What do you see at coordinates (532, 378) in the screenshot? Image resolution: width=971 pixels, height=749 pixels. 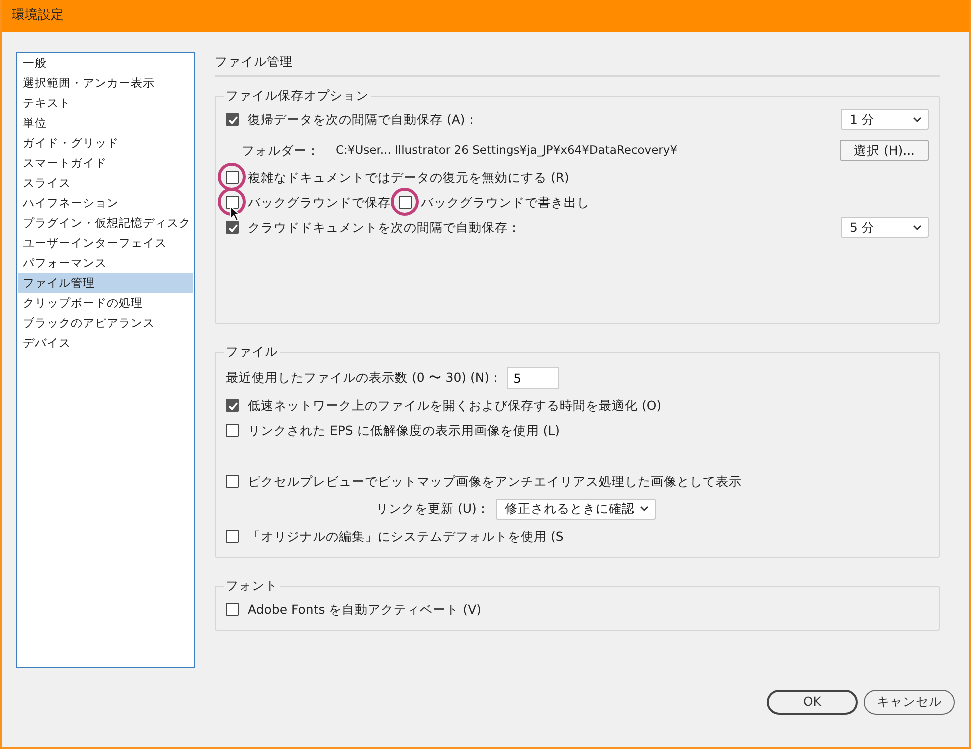 I see `number-field: 5` at bounding box center [532, 378].